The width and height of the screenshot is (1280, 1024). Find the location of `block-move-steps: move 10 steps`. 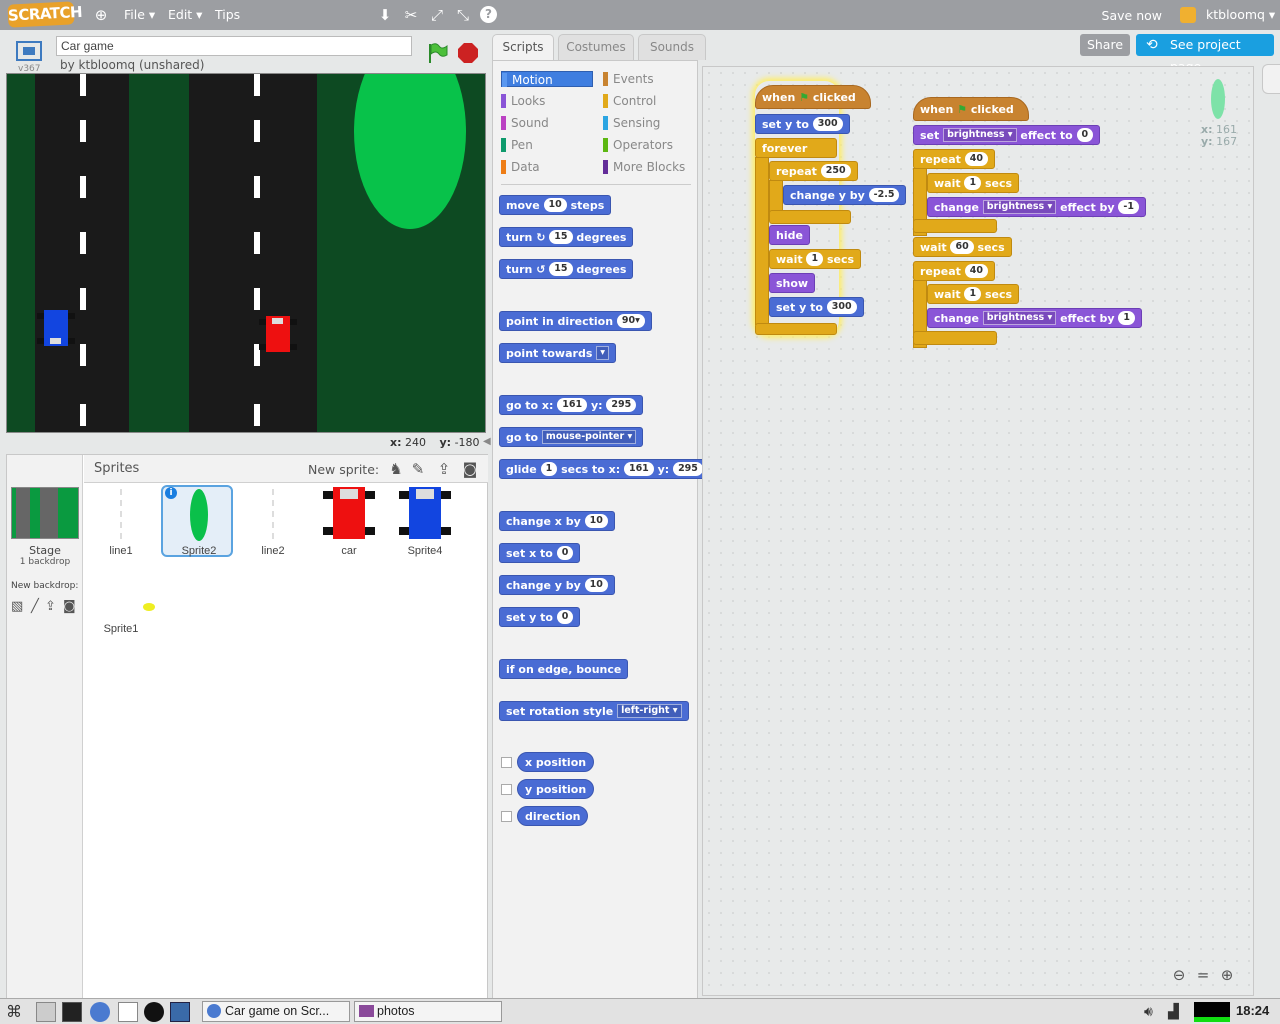

block-move-steps: move 10 steps is located at coordinates (555, 205).